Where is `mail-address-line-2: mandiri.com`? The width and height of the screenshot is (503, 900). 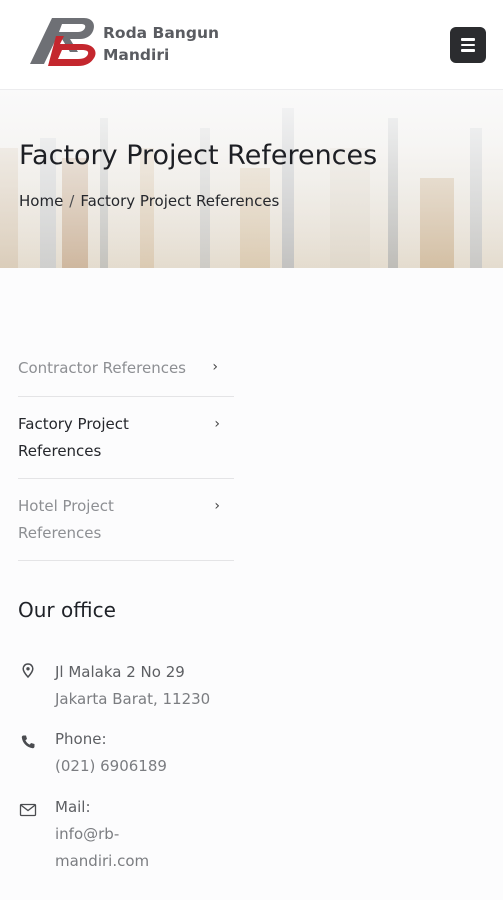 mail-address-line-2: mandiri.com is located at coordinates (155, 861).